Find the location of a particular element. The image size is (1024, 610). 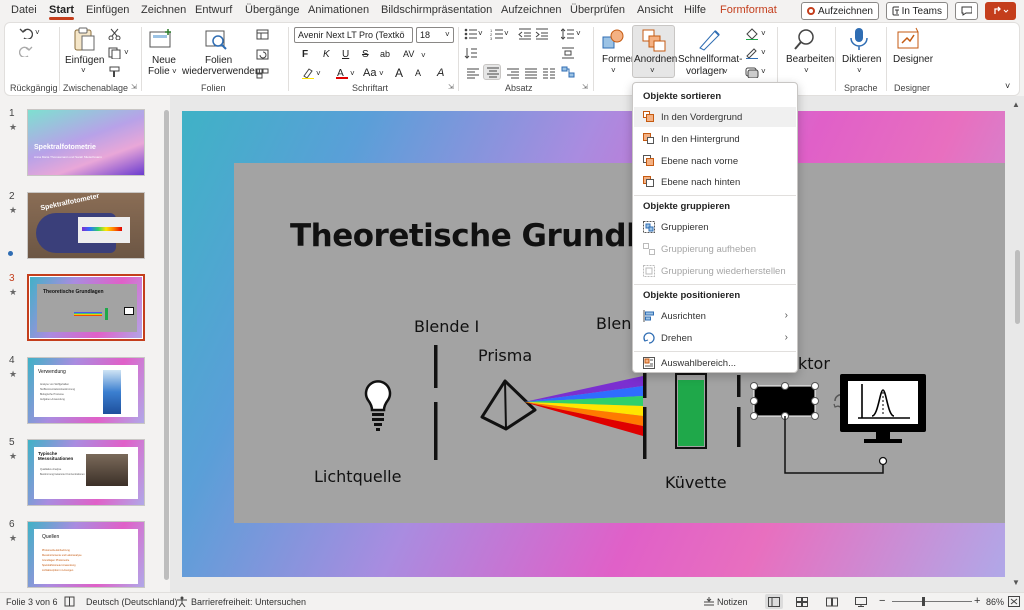

menu-item-send-to-back: In den Hintergrund is located at coordinates (715, 139).